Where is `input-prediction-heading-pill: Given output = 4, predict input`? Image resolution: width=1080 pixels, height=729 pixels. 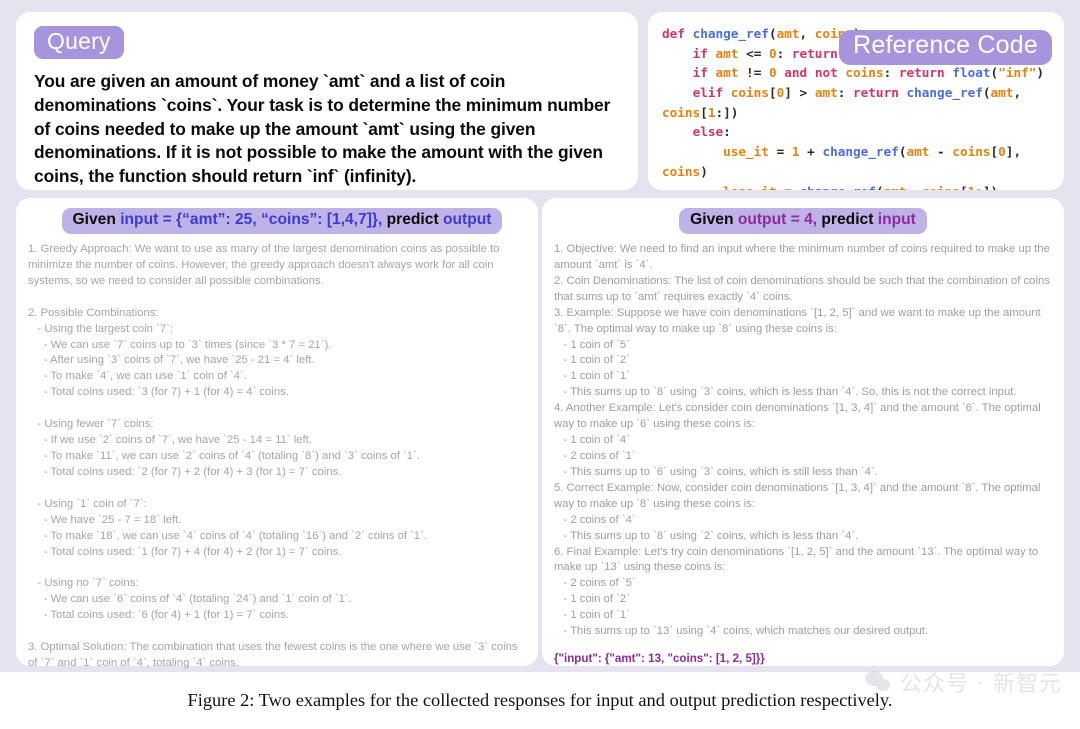
input-prediction-heading-pill: Given output = 4, predict input is located at coordinates (803, 221).